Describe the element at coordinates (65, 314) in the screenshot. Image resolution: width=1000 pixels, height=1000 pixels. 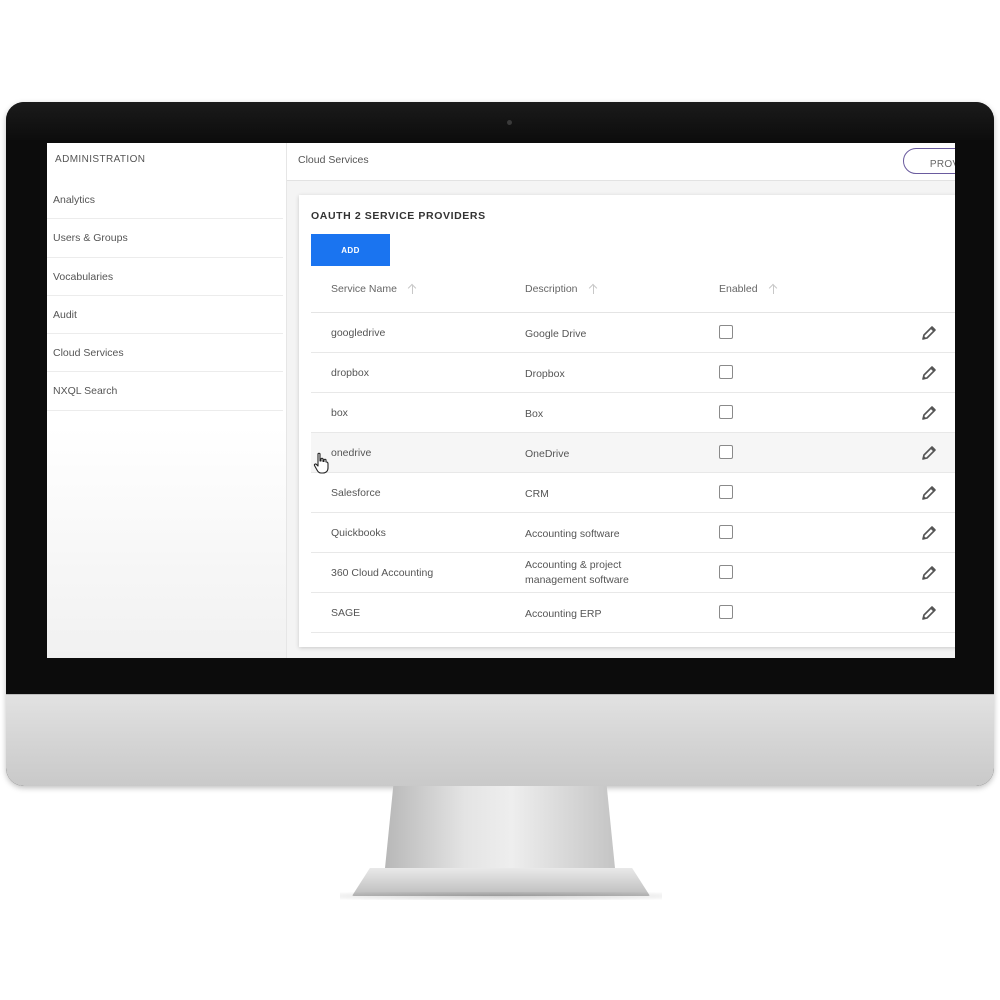
I see `sidebar-item-label: Audit` at that location.